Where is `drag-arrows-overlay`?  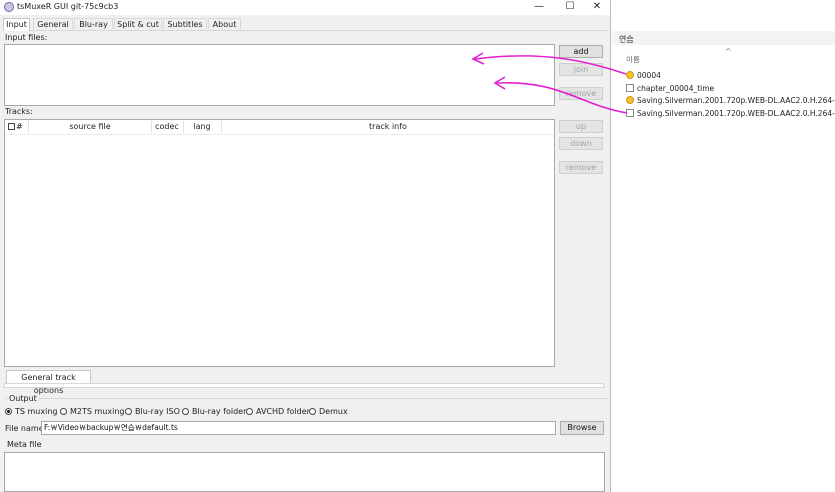
drag-arrows-overlay is located at coordinates (549, 83).